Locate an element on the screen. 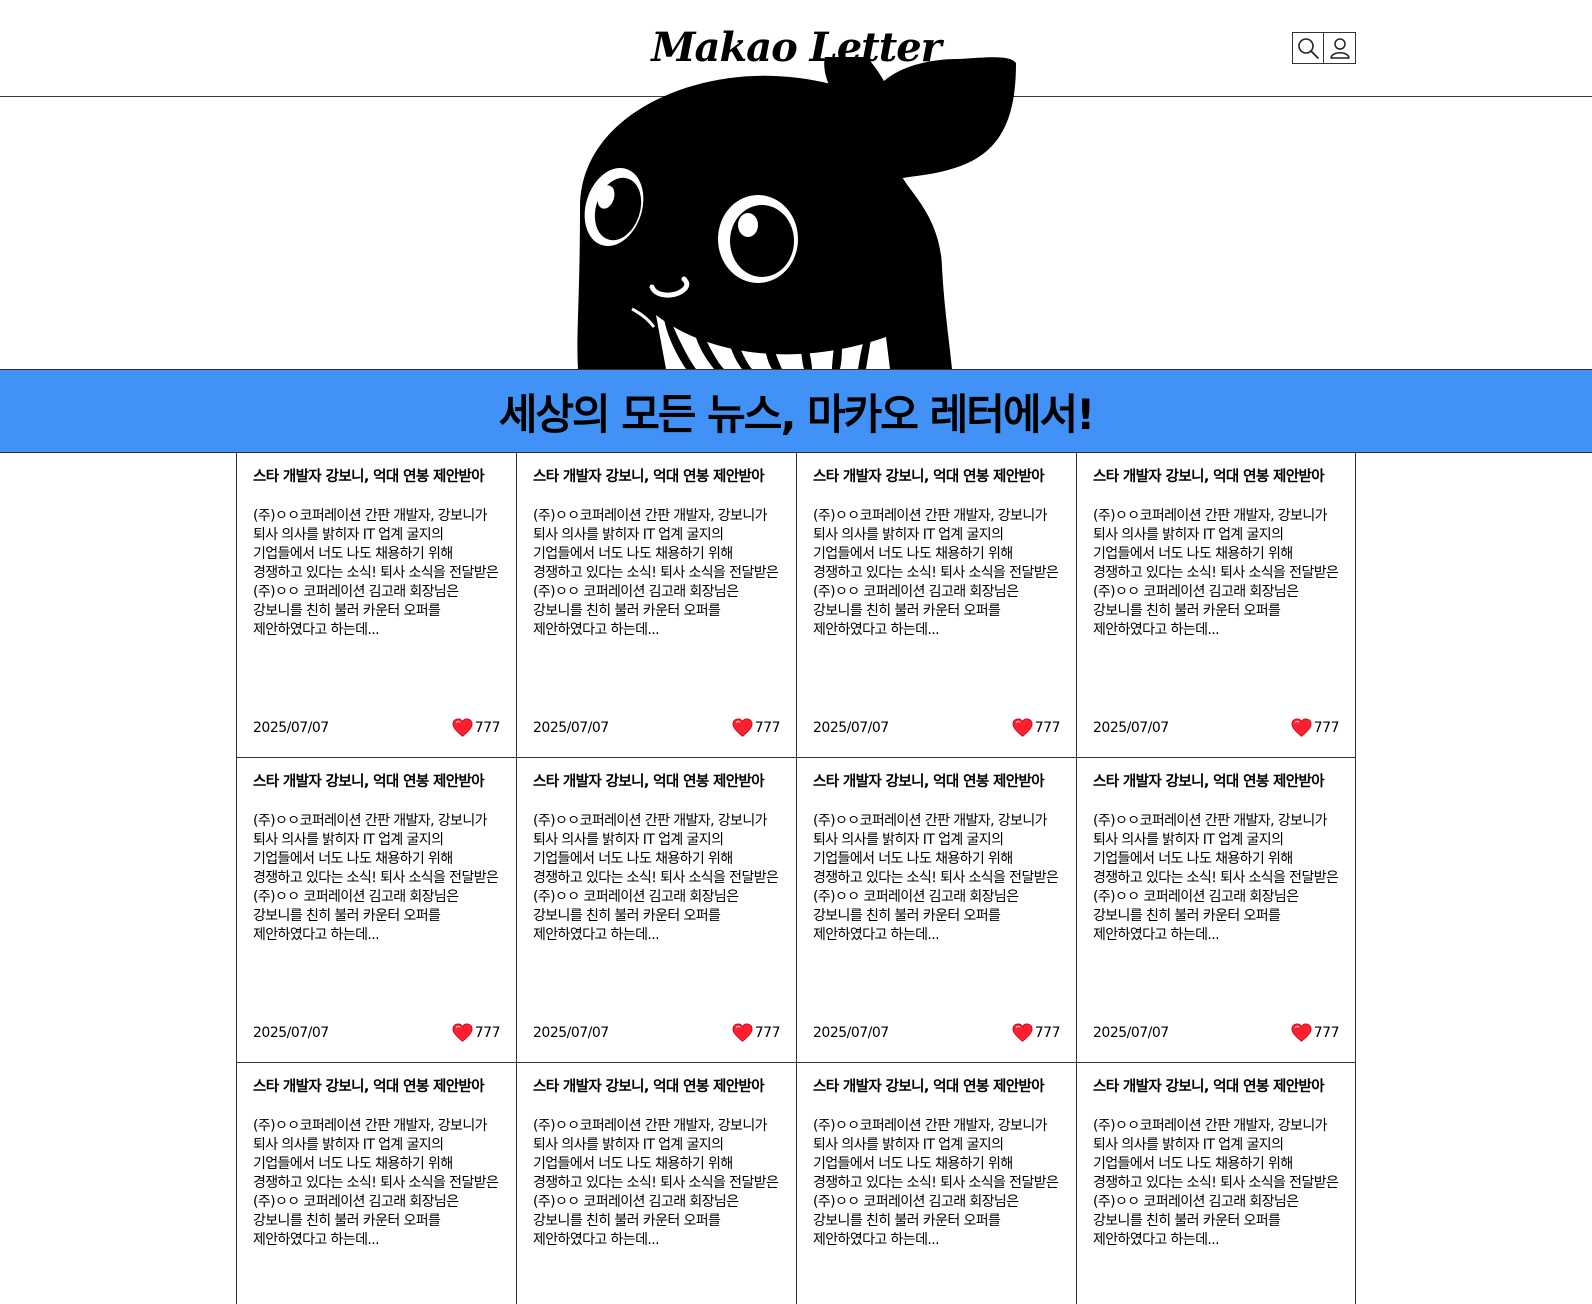 Image resolution: width=1592 pixels, height=1304 pixels. banner-headline: 세상의 모든 뉴스, 마카오 레터에서! is located at coordinates (797, 414).